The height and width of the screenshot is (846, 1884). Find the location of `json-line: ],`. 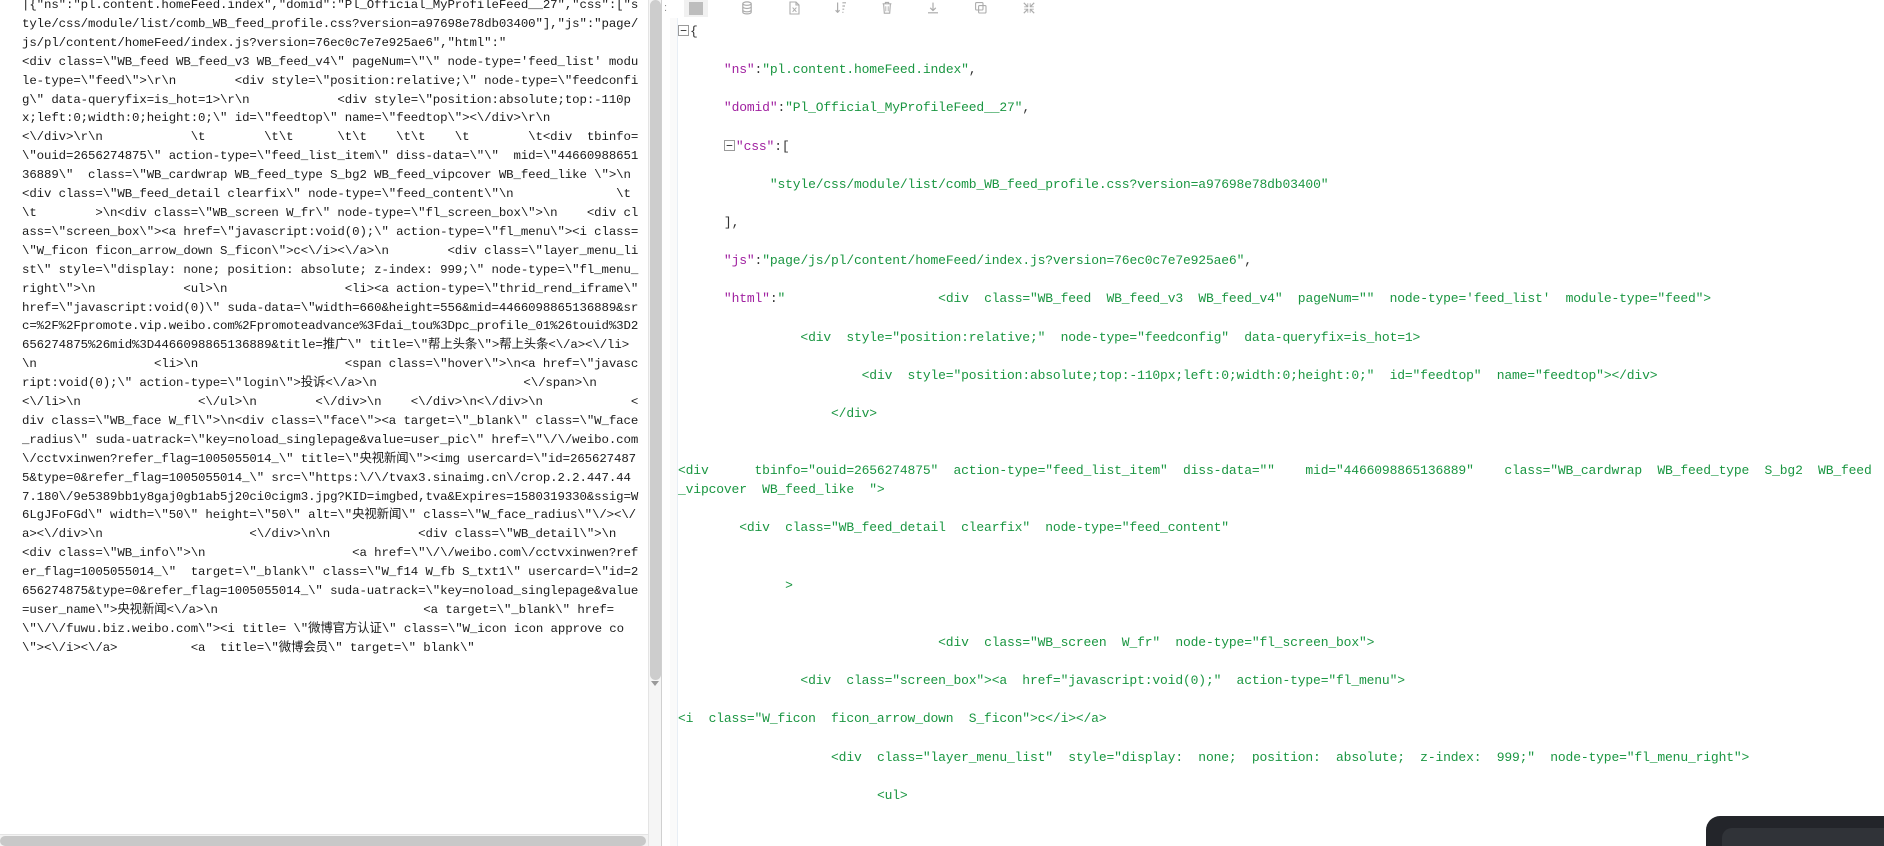

json-line: ], is located at coordinates (1276, 222).